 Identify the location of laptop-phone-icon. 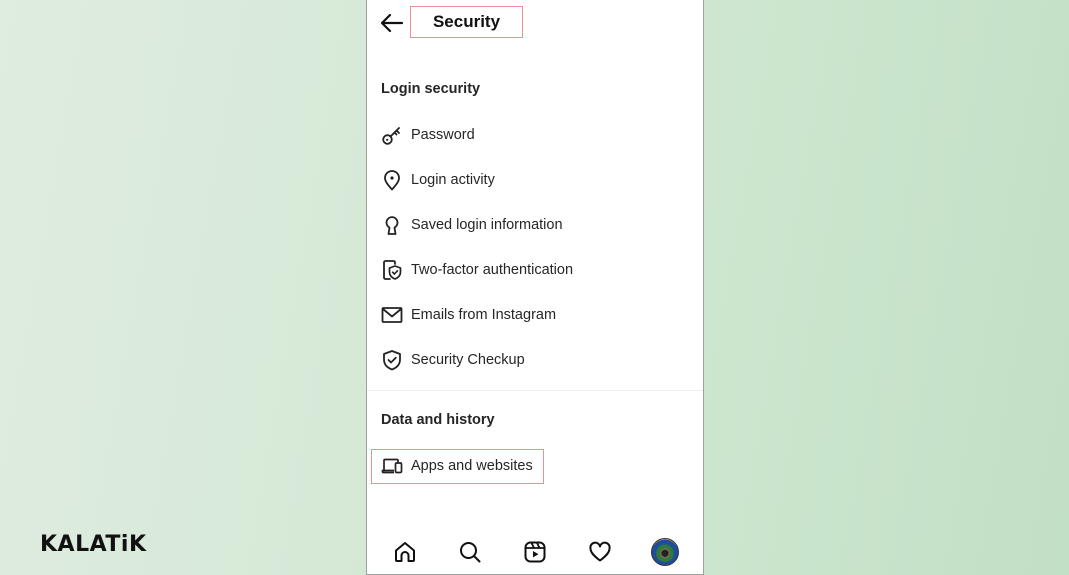
(392, 466).